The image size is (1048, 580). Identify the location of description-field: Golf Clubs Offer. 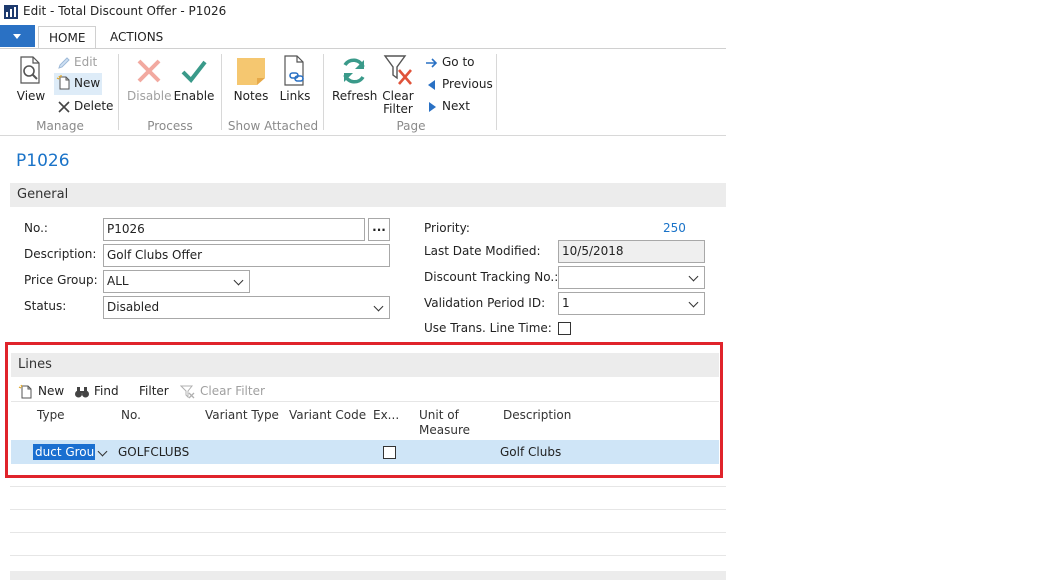
(246, 255).